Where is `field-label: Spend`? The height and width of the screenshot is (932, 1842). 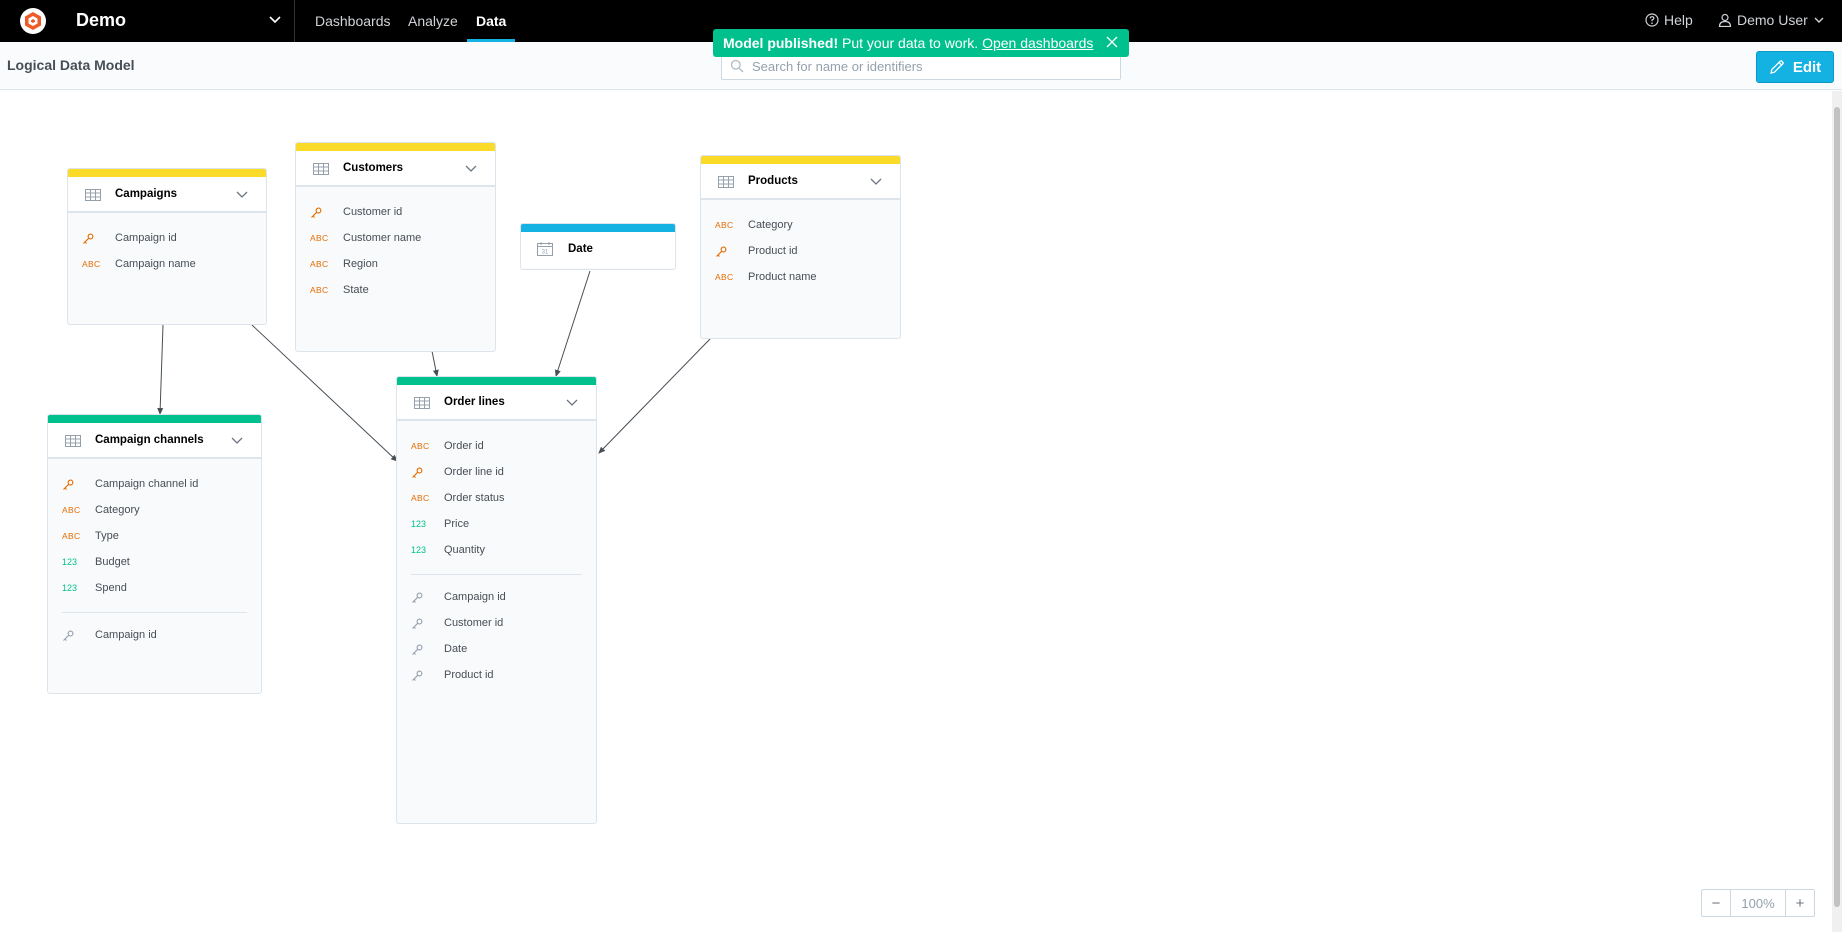 field-label: Spend is located at coordinates (111, 588).